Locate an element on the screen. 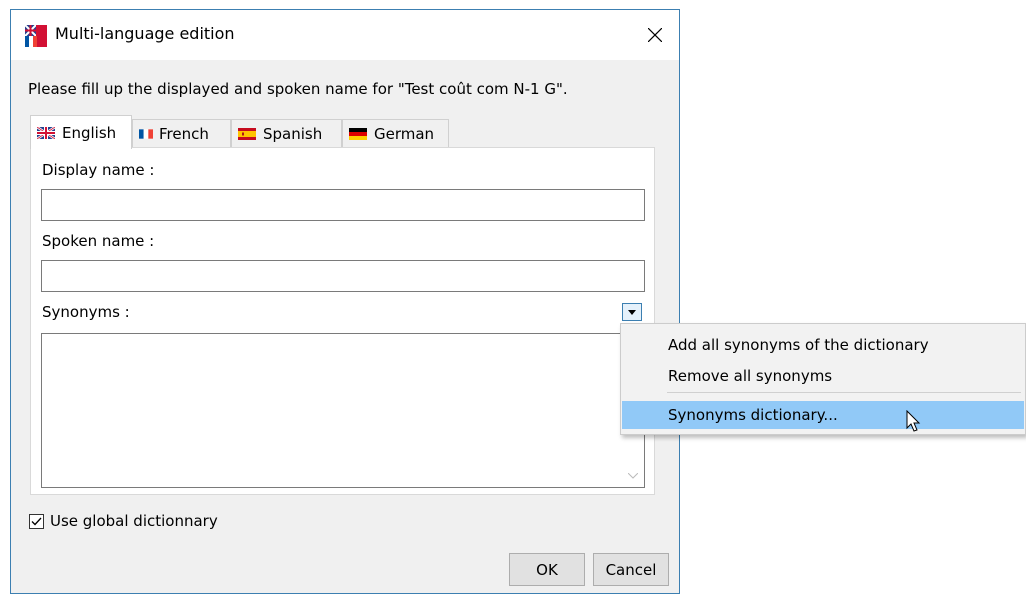 The width and height of the screenshot is (1026, 594). cancel-button: Cancel is located at coordinates (631, 569).